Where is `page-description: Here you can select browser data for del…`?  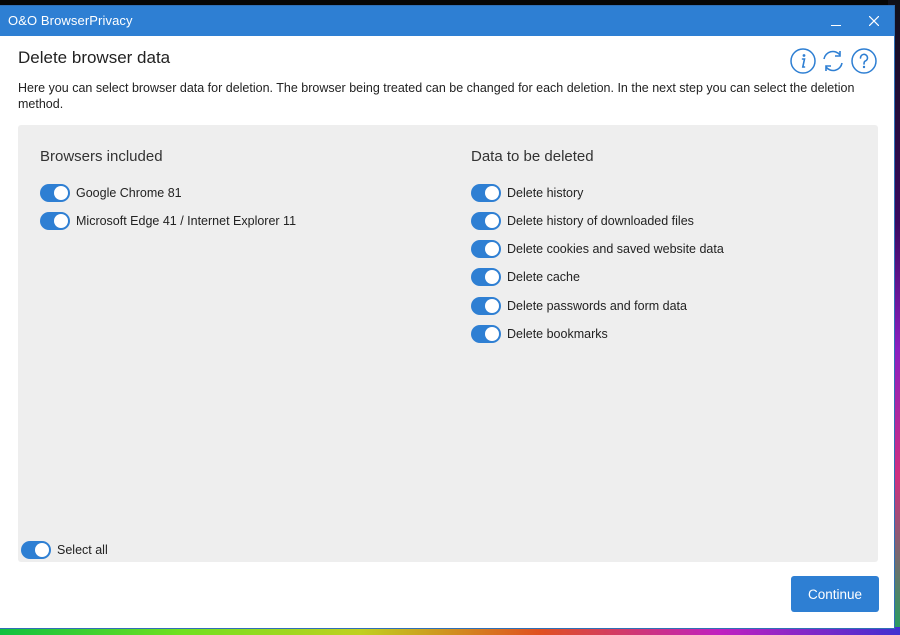
page-description: Here you can select browser data for del… is located at coordinates (436, 96).